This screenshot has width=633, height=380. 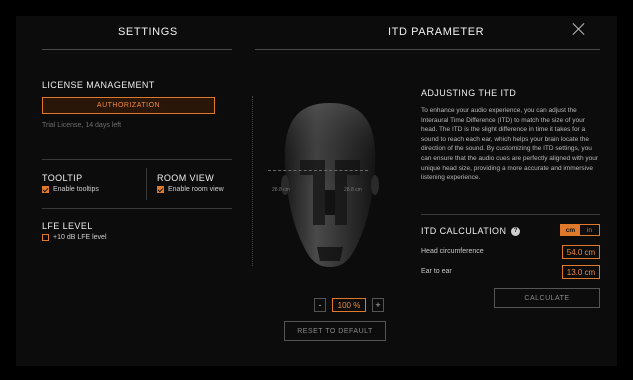 What do you see at coordinates (581, 252) in the screenshot?
I see `head-circumference-input: 54.0 cm` at bounding box center [581, 252].